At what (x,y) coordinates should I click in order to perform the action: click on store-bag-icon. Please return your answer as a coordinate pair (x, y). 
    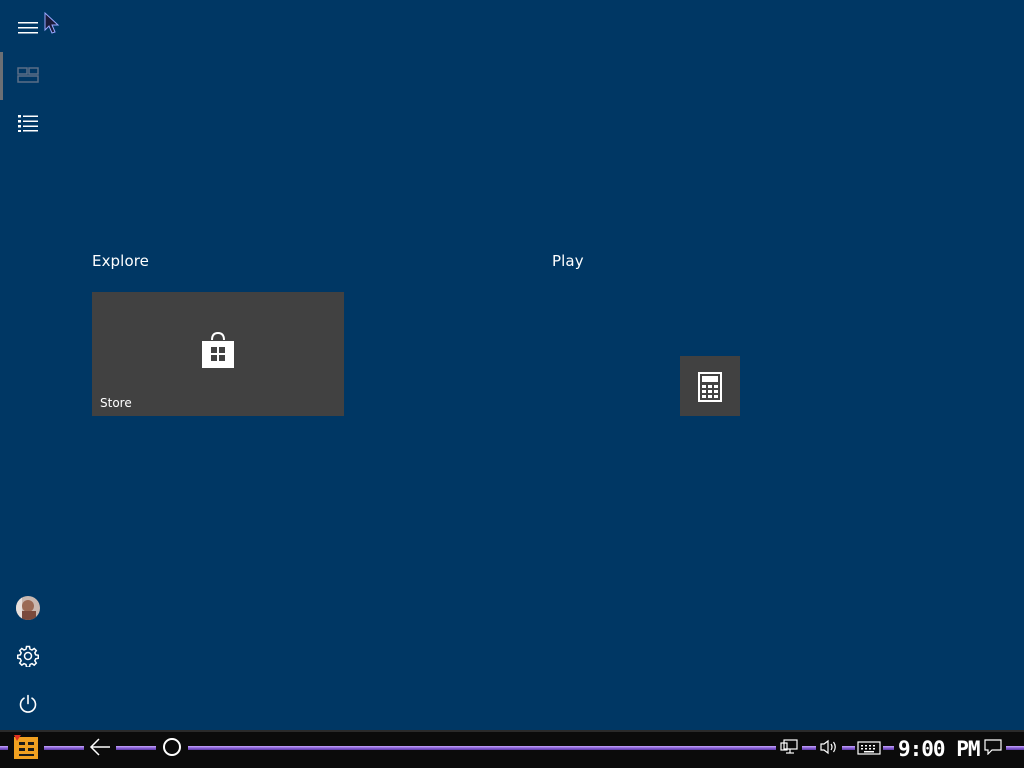
    Looking at the image, I should click on (218, 352).